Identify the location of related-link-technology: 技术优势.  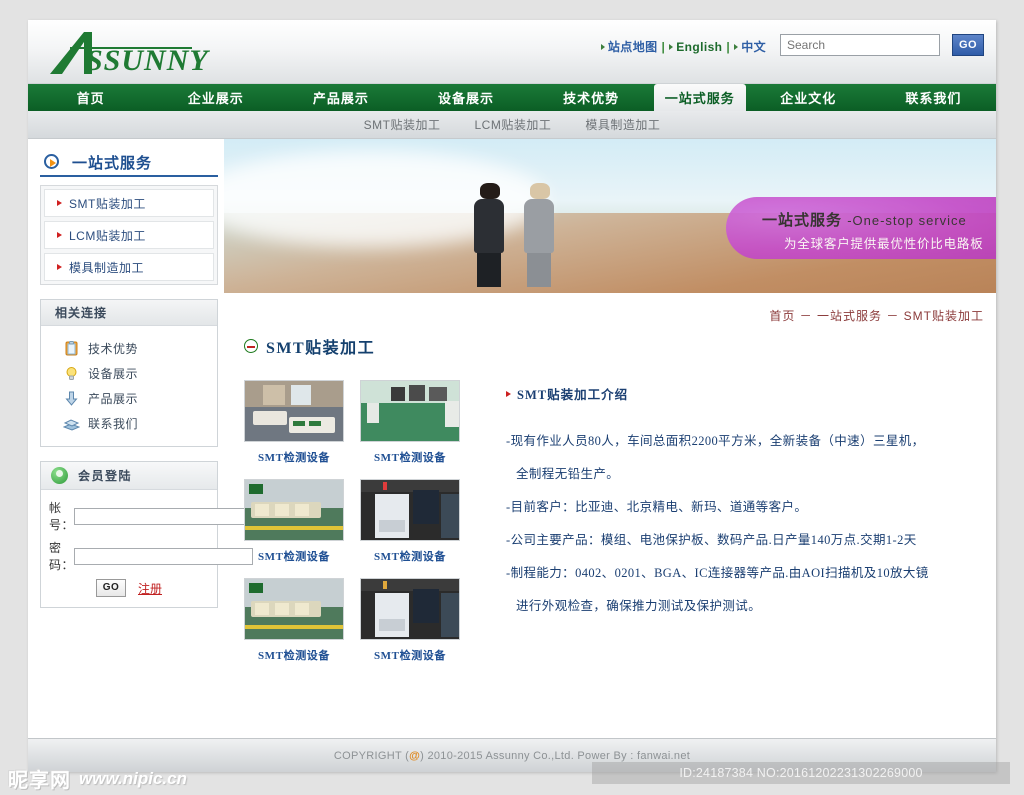
(129, 348).